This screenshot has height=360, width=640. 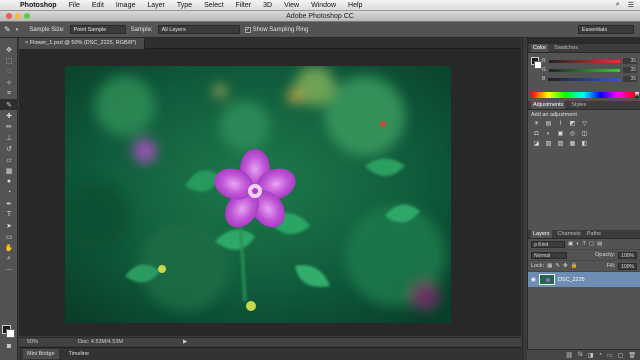 I want to click on menu-app-name: Photoshop, so click(x=40, y=5).